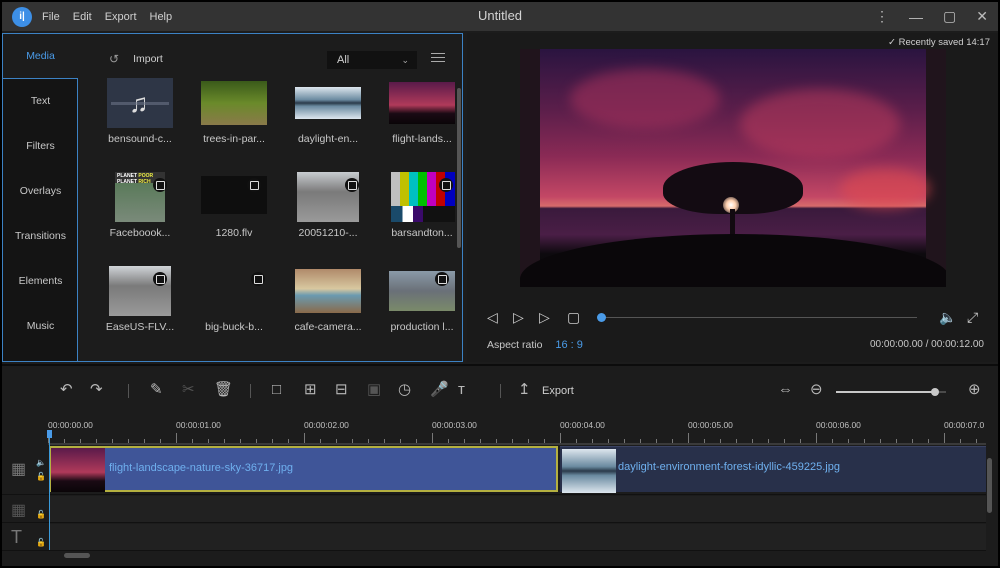  What do you see at coordinates (438, 59) in the screenshot?
I see `list-view-icon` at bounding box center [438, 59].